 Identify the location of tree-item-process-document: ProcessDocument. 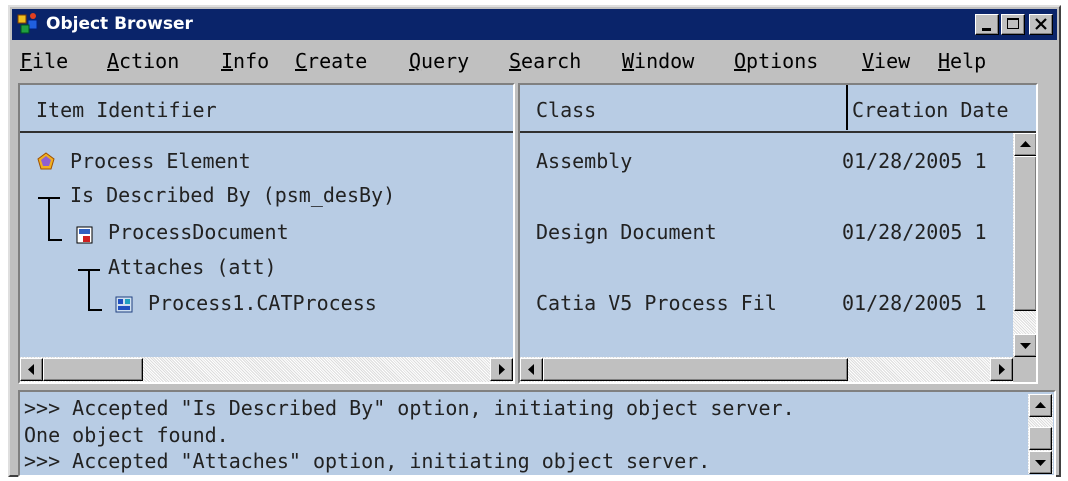
(198, 232).